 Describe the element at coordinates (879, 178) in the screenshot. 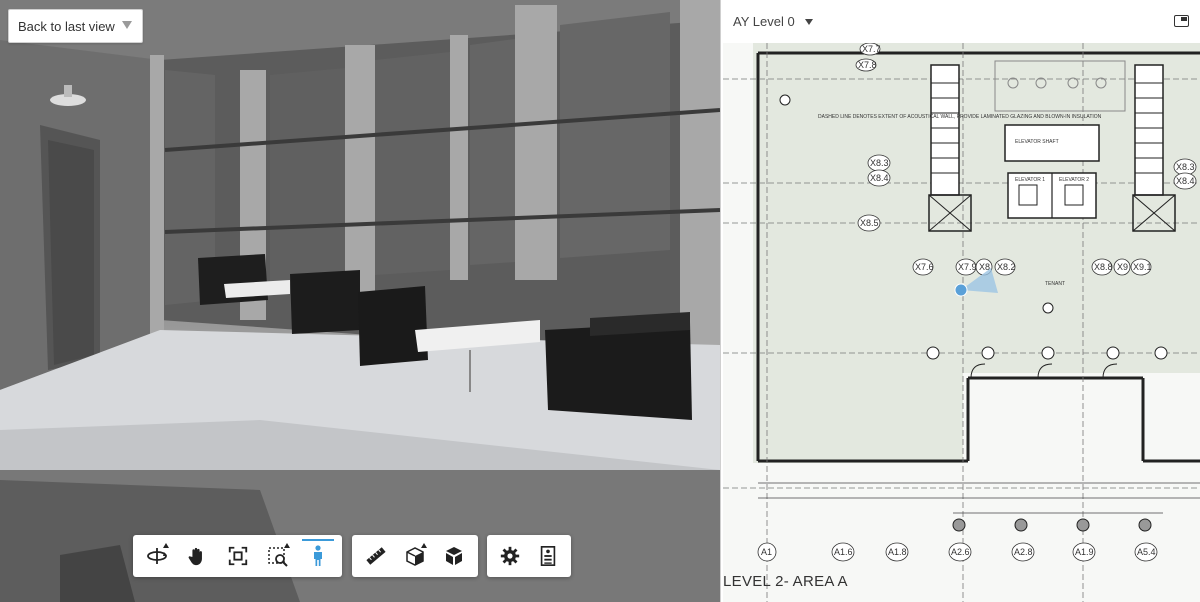

I see `grid-label-x8-4: X8.4` at that location.